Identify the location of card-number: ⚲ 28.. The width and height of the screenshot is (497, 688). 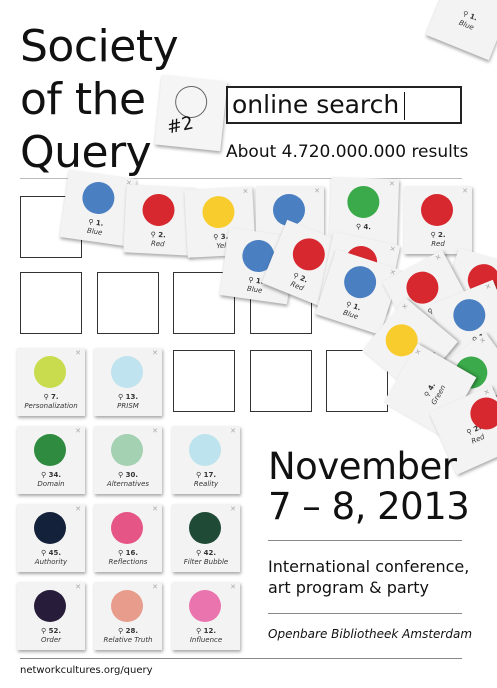
(128, 631).